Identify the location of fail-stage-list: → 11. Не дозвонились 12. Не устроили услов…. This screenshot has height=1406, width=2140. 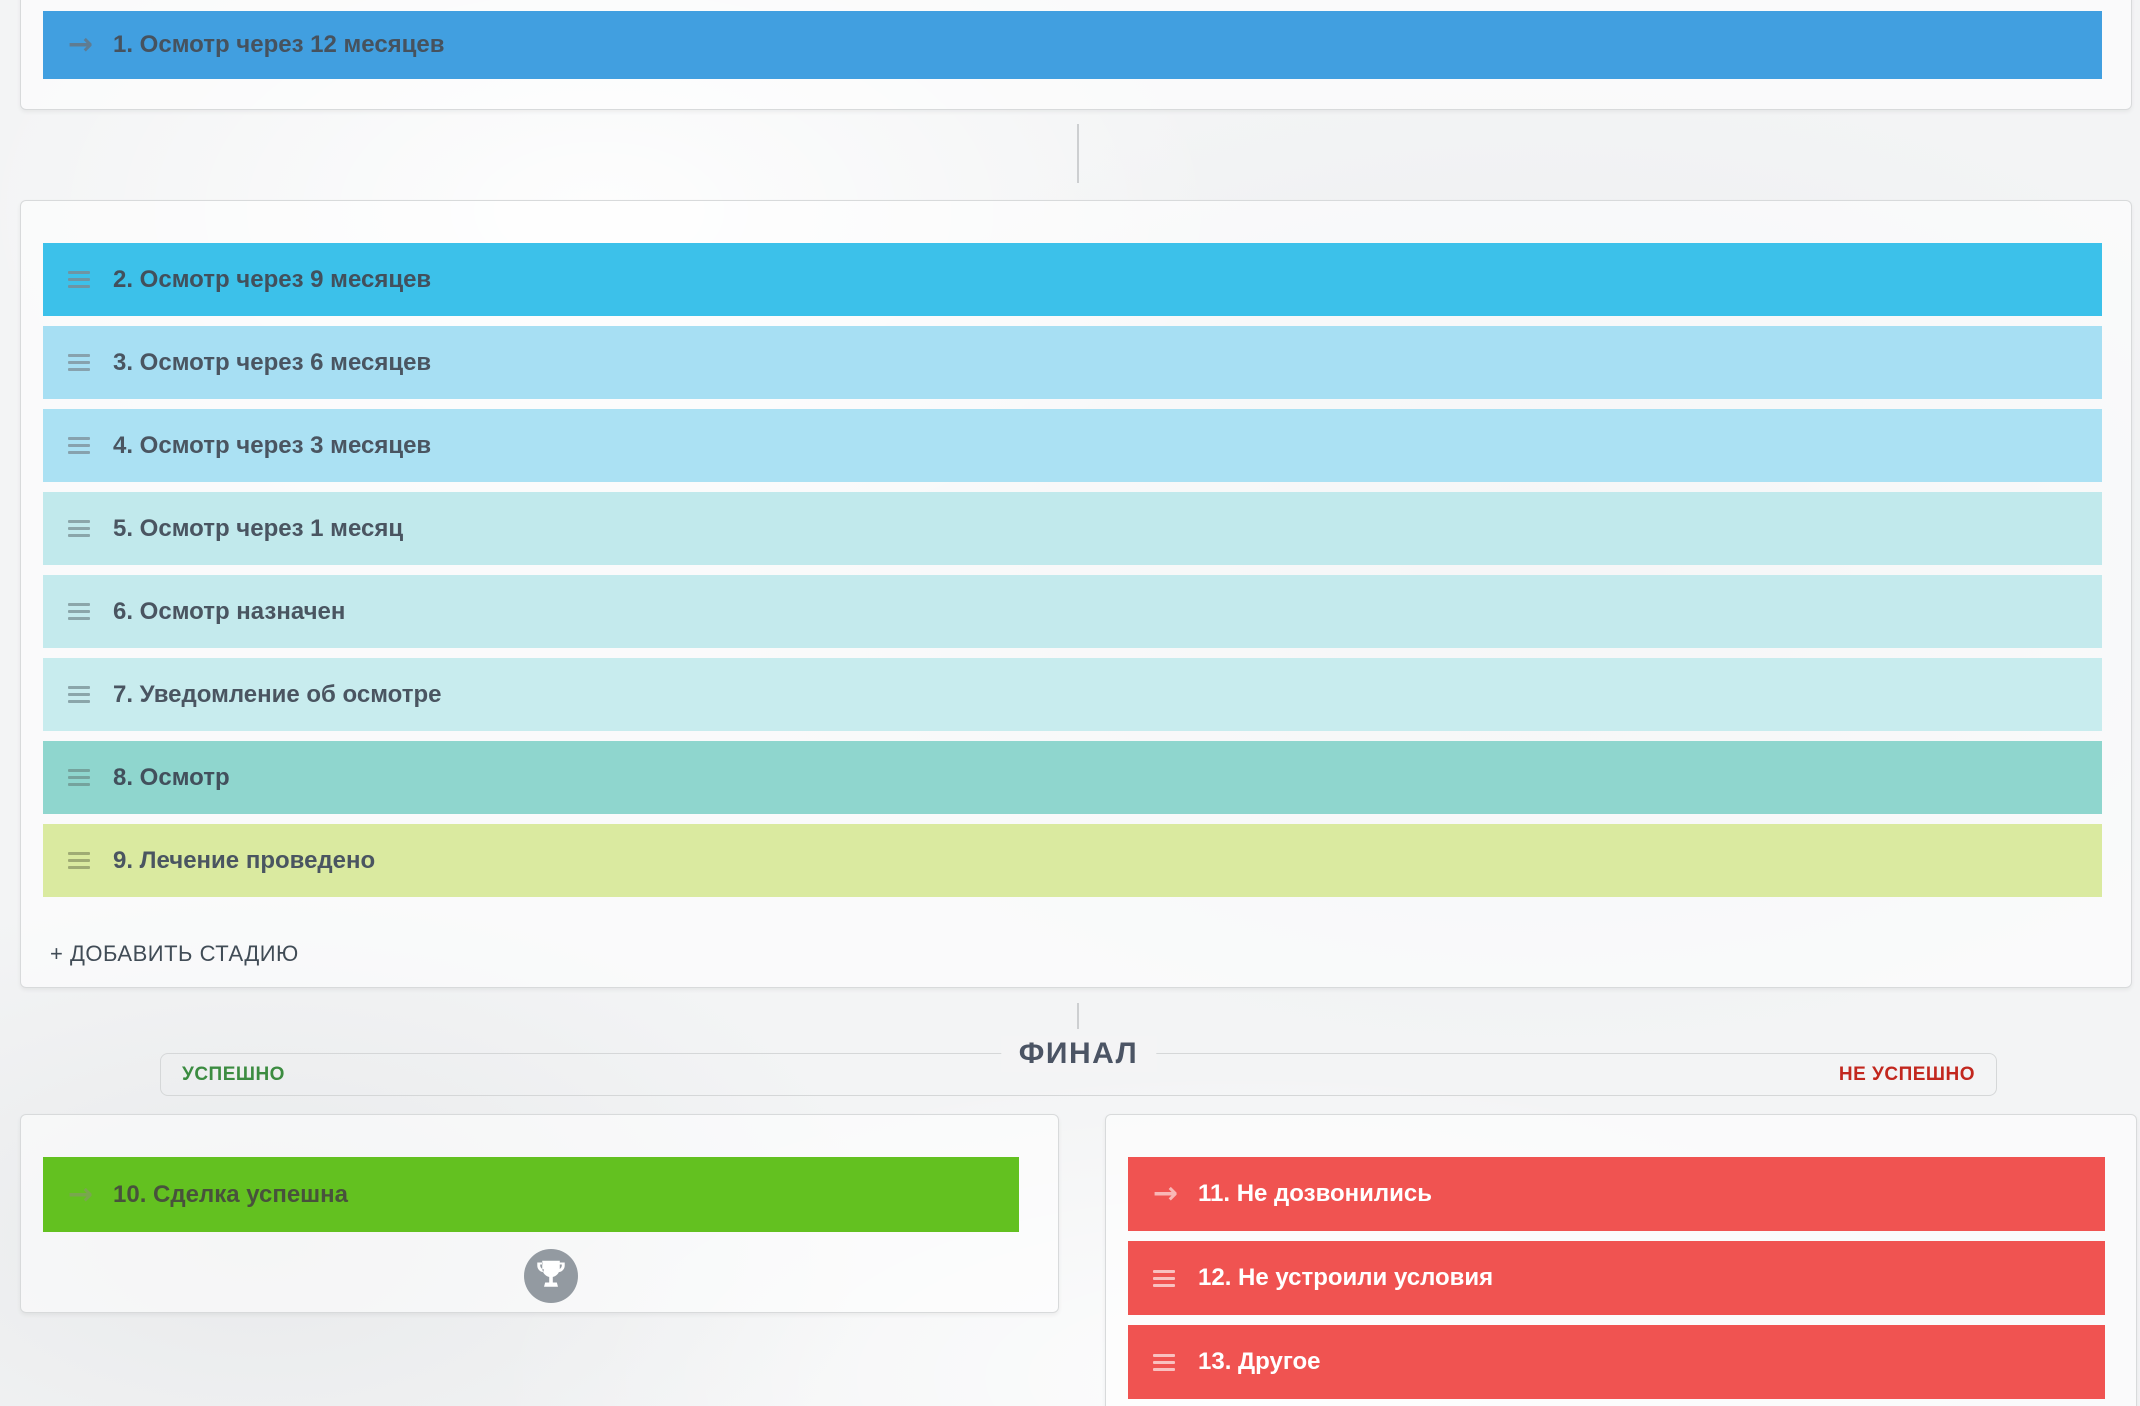
(1621, 1278).